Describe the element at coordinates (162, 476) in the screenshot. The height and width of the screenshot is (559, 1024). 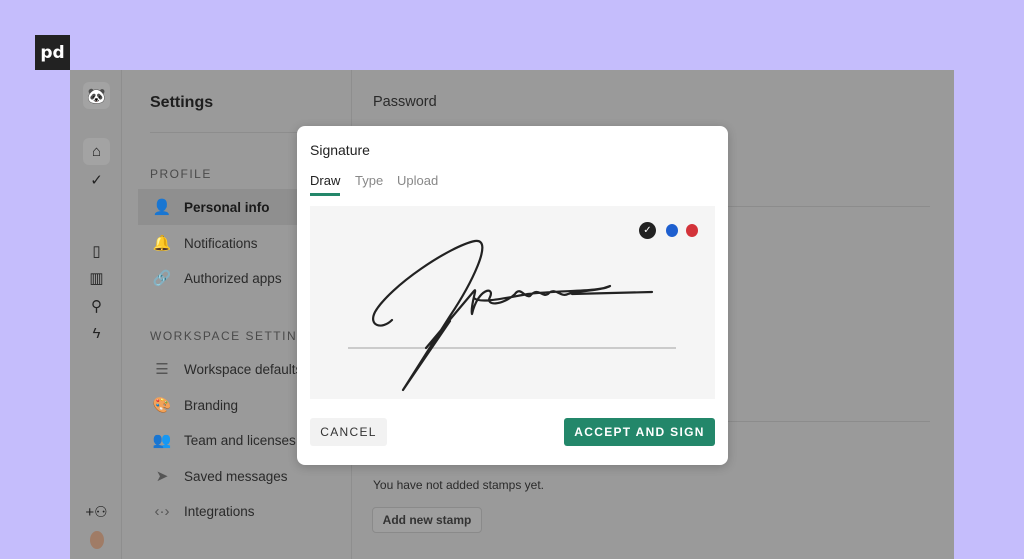
I see `send-icon: ➤` at that location.